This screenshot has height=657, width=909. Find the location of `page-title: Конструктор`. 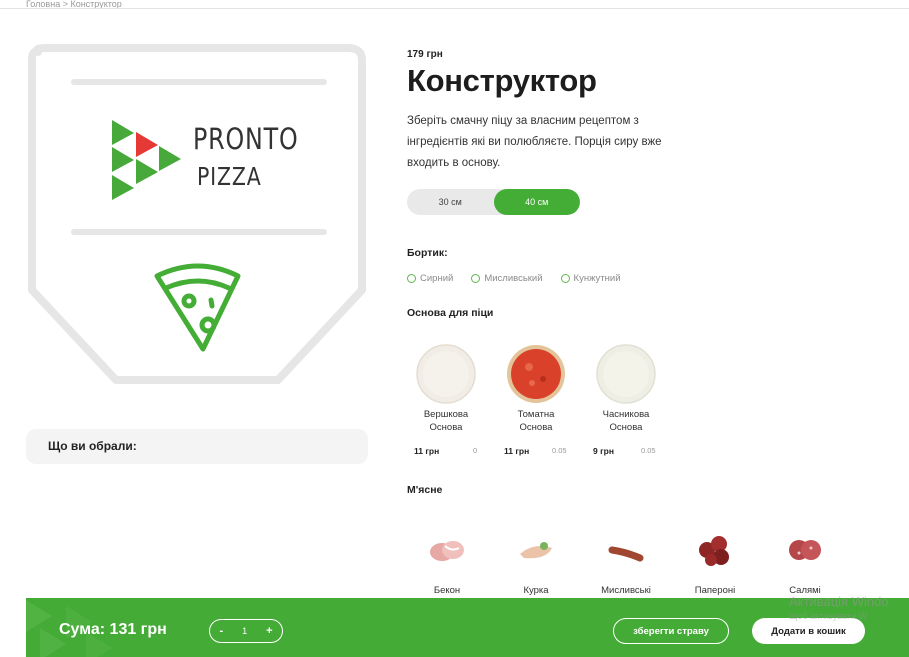

page-title: Конструктор is located at coordinates (502, 80).